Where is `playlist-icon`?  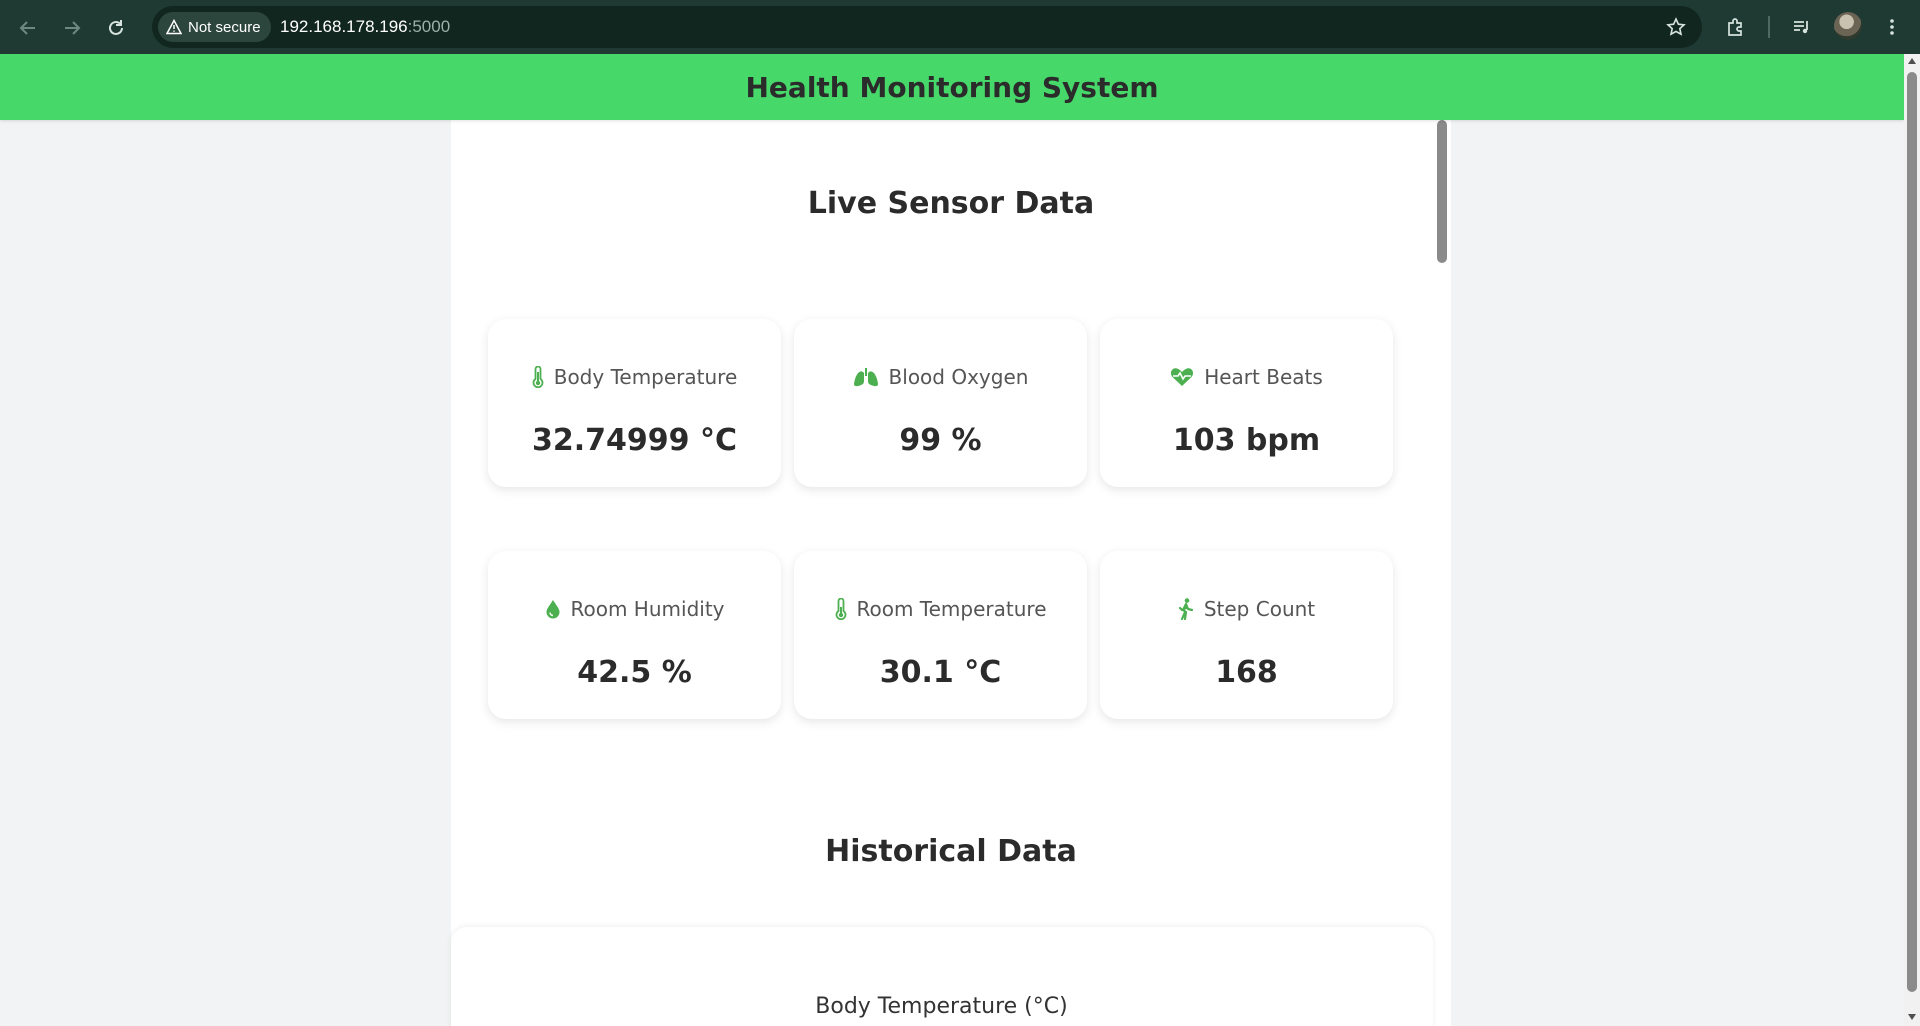 playlist-icon is located at coordinates (1801, 27).